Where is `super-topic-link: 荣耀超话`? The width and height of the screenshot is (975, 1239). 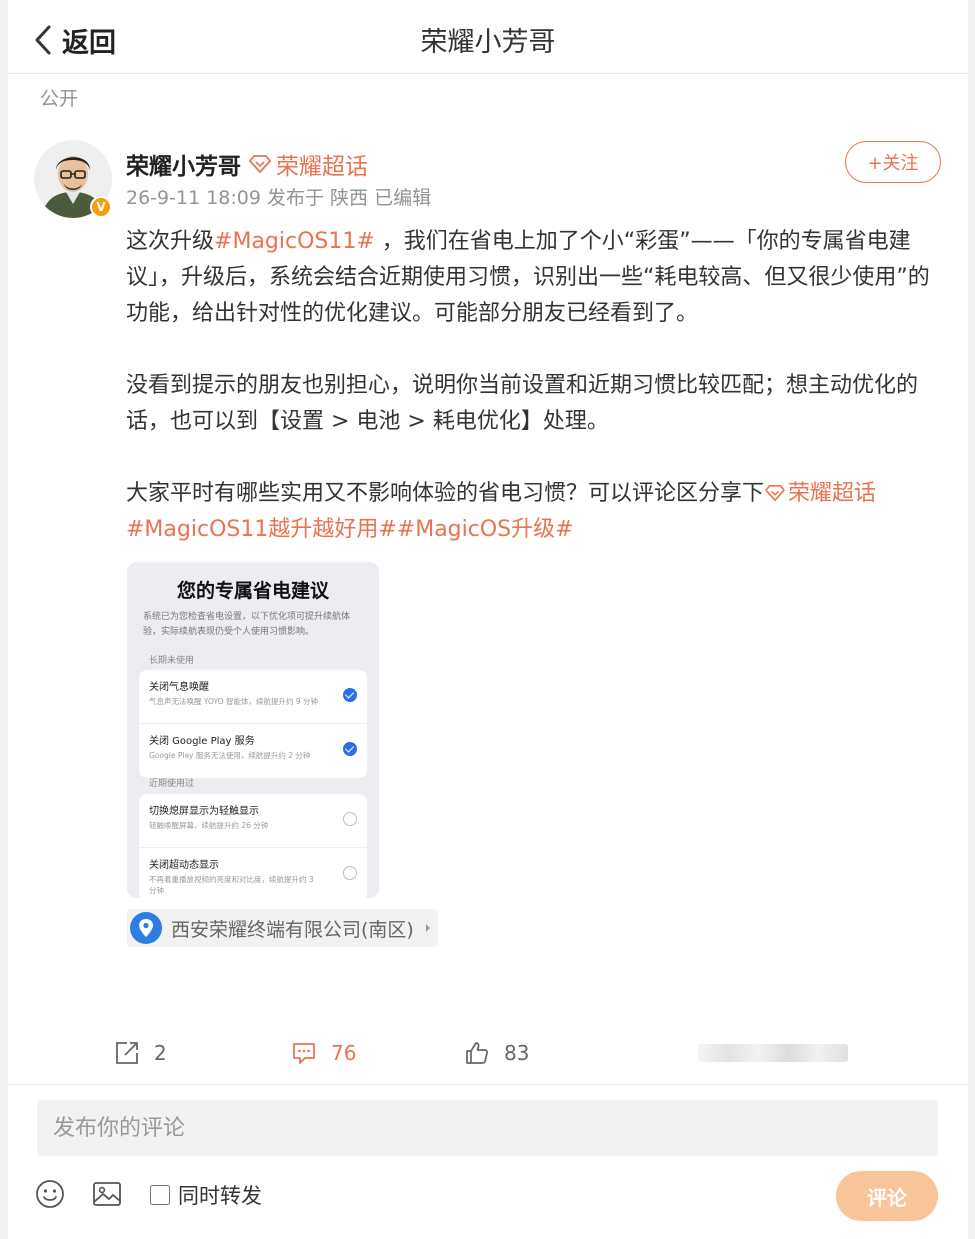 super-topic-link: 荣耀超话 is located at coordinates (308, 164).